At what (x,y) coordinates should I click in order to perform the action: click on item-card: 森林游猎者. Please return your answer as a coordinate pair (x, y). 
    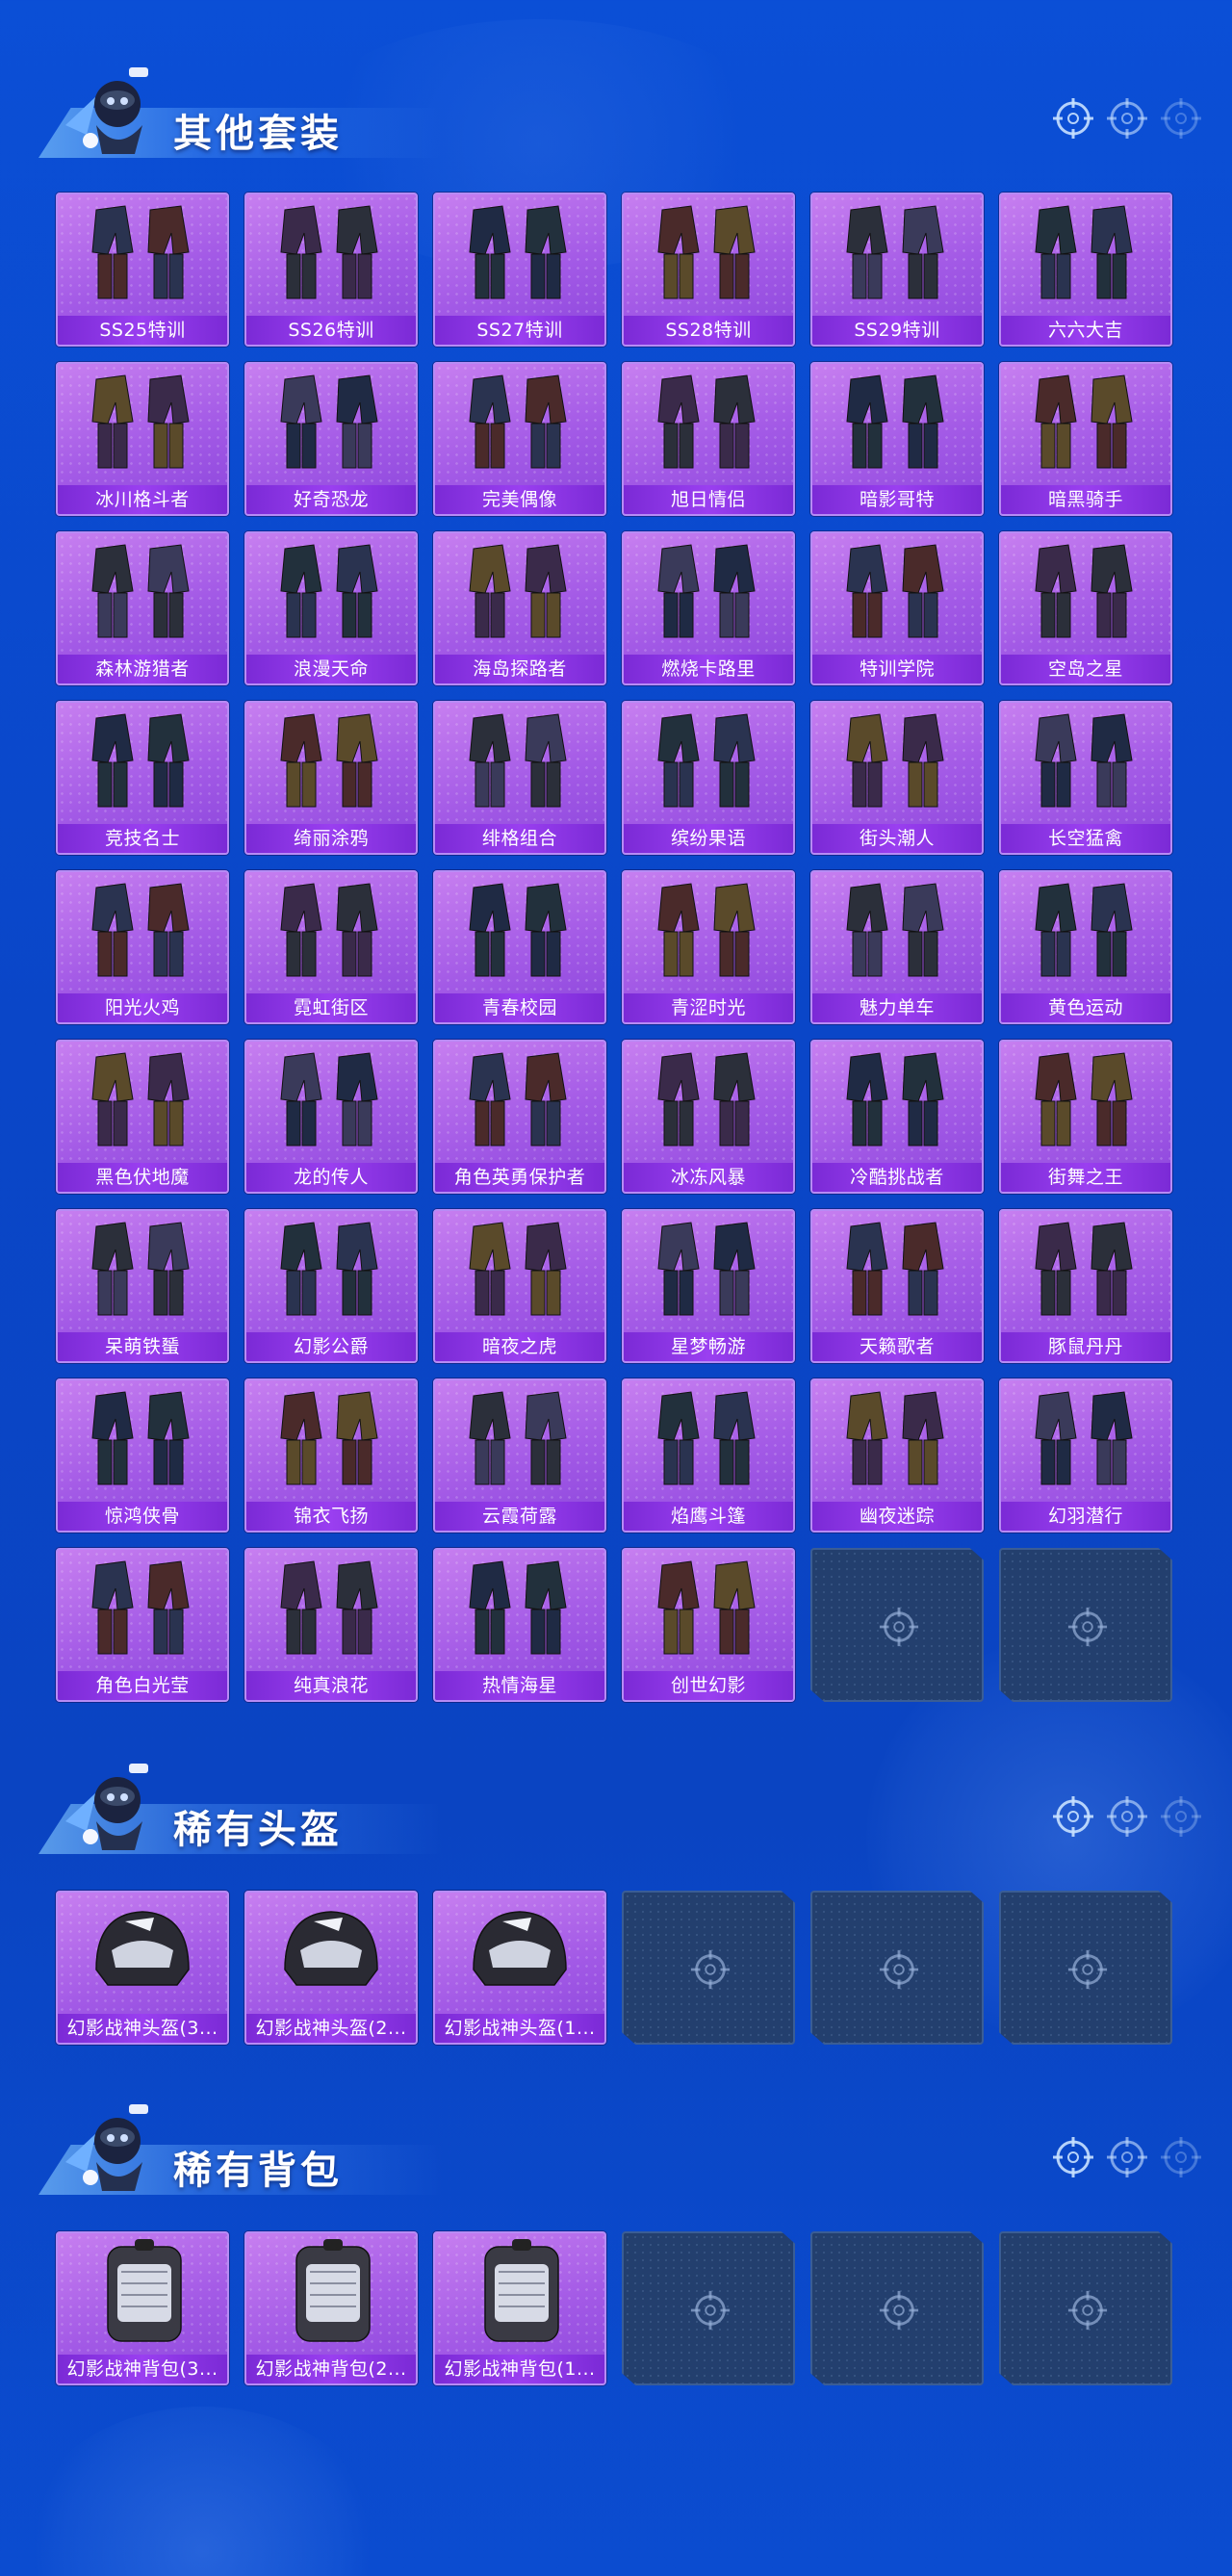
    Looking at the image, I should click on (142, 608).